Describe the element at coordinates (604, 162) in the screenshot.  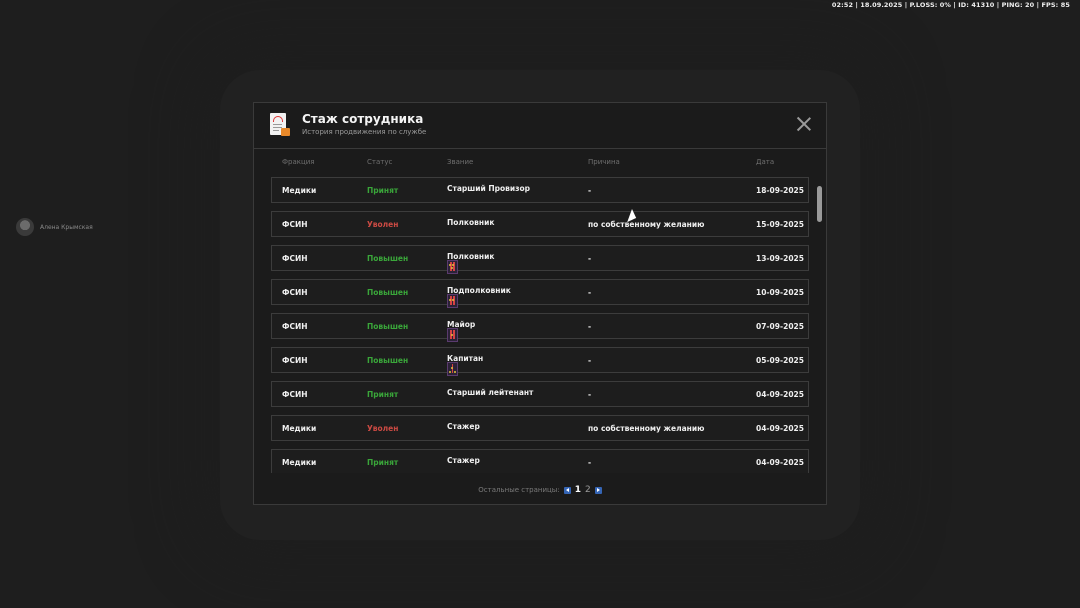
I see `column-header-reason: Причина` at that location.